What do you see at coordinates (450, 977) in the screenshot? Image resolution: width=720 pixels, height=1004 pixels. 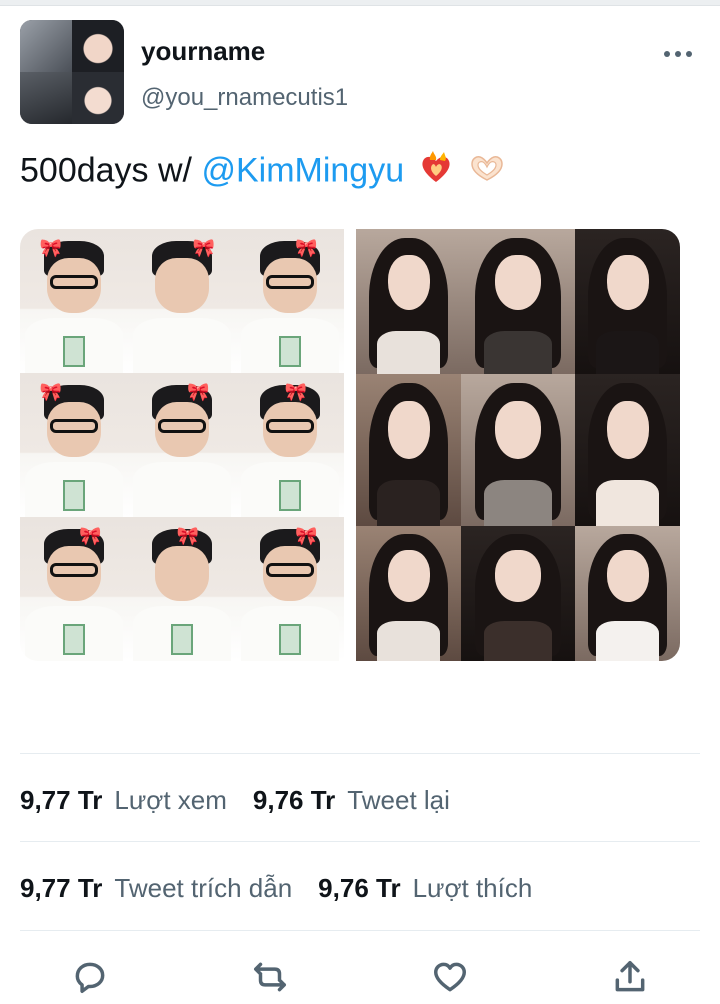 I see `like-icon` at bounding box center [450, 977].